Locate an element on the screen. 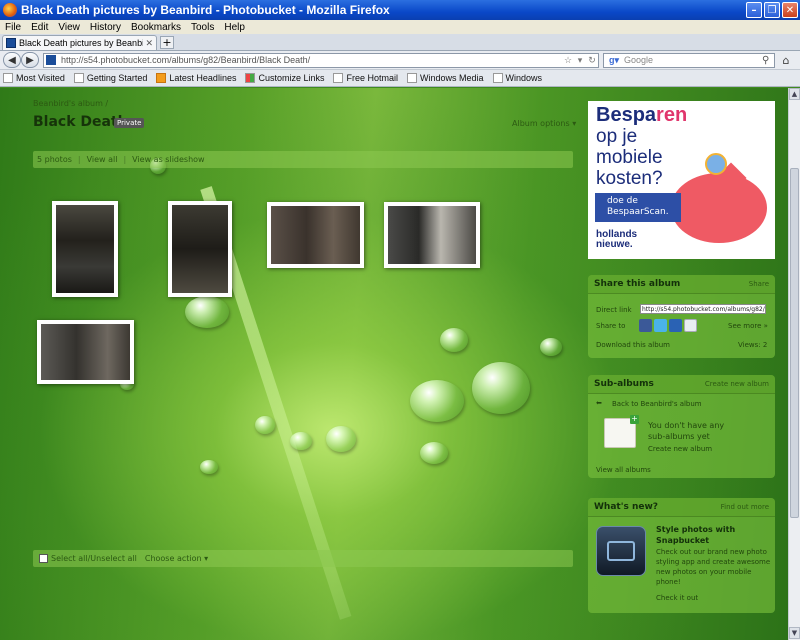 The image size is (800, 640). menu-help: Help is located at coordinates (234, 27).